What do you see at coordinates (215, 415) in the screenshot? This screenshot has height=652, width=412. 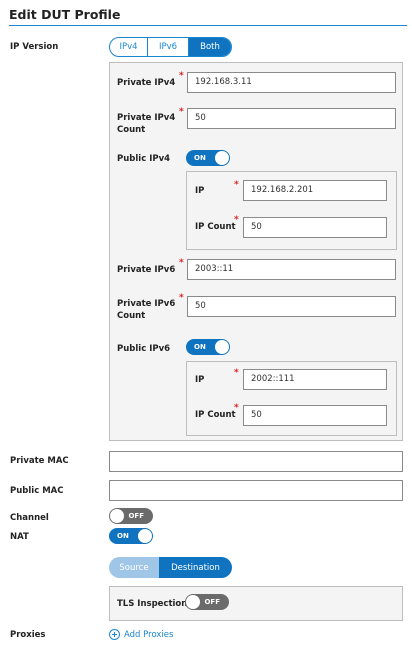 I see `public-ipv6-count-label: IP Count` at bounding box center [215, 415].